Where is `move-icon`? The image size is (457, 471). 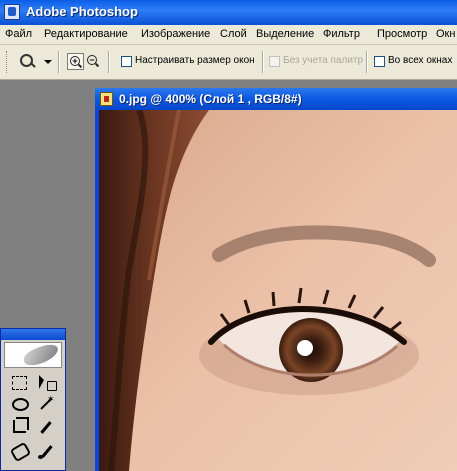 move-icon is located at coordinates (46, 383).